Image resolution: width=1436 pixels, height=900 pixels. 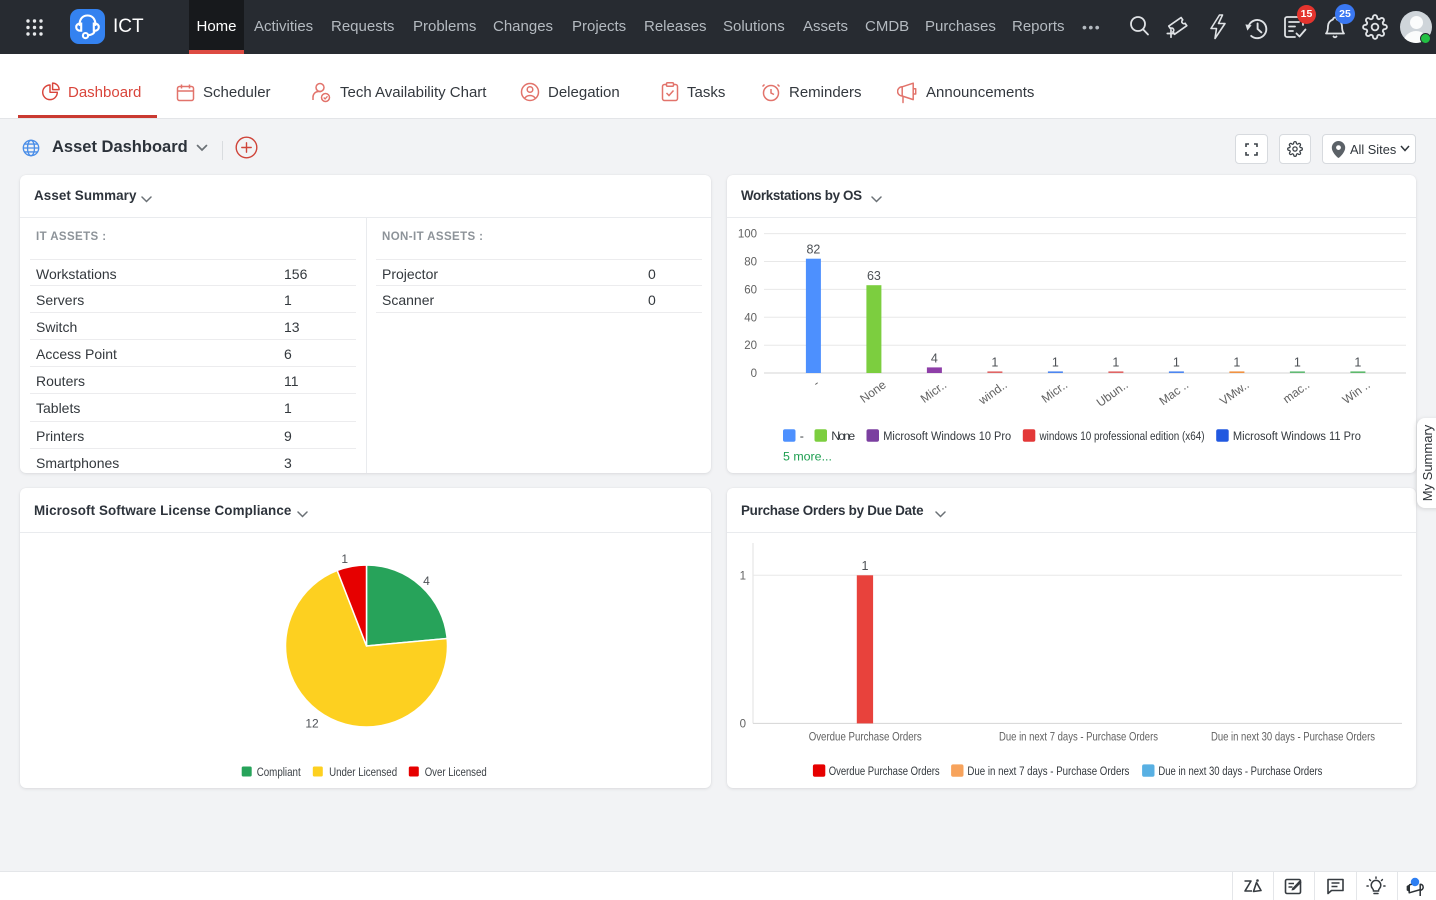 I want to click on svg-text:windows 10 professional editio: windows 10 professional edition (x64), so click(x=1122, y=436).